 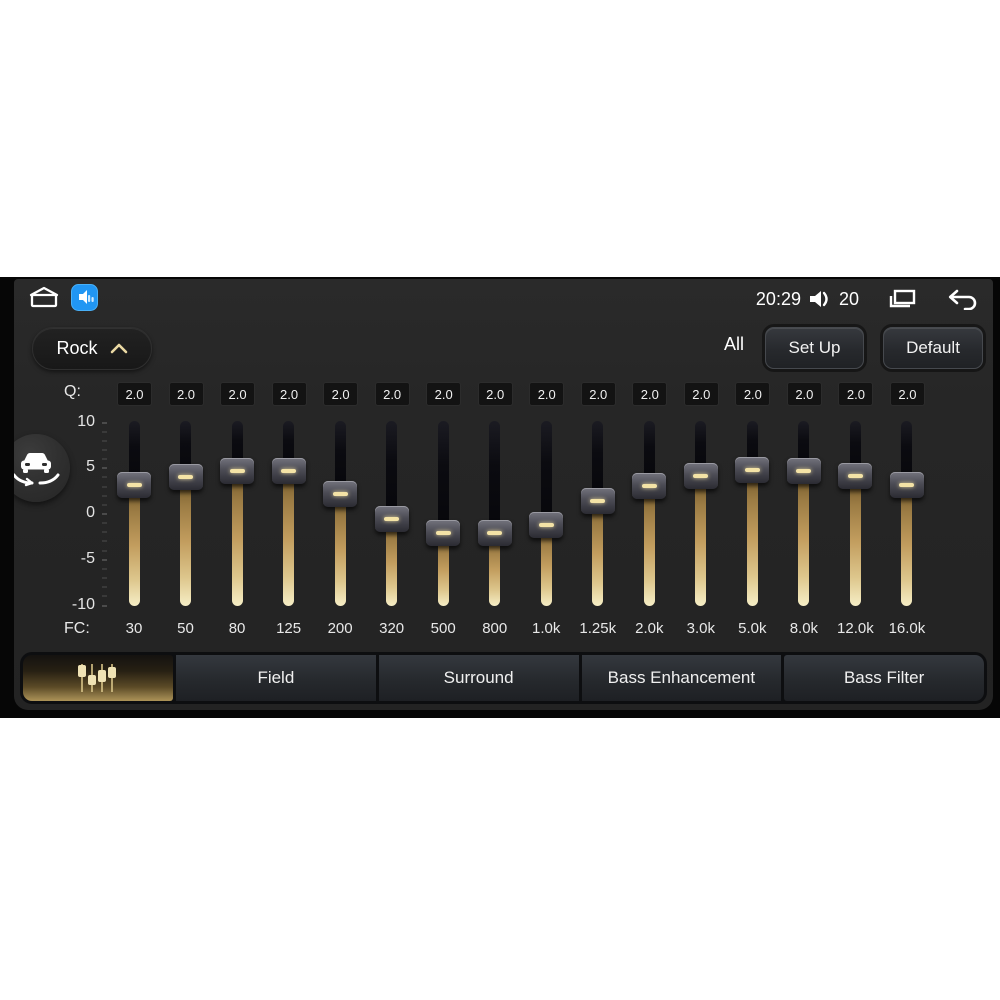 What do you see at coordinates (77, 348) in the screenshot?
I see `preset-name: Rock` at bounding box center [77, 348].